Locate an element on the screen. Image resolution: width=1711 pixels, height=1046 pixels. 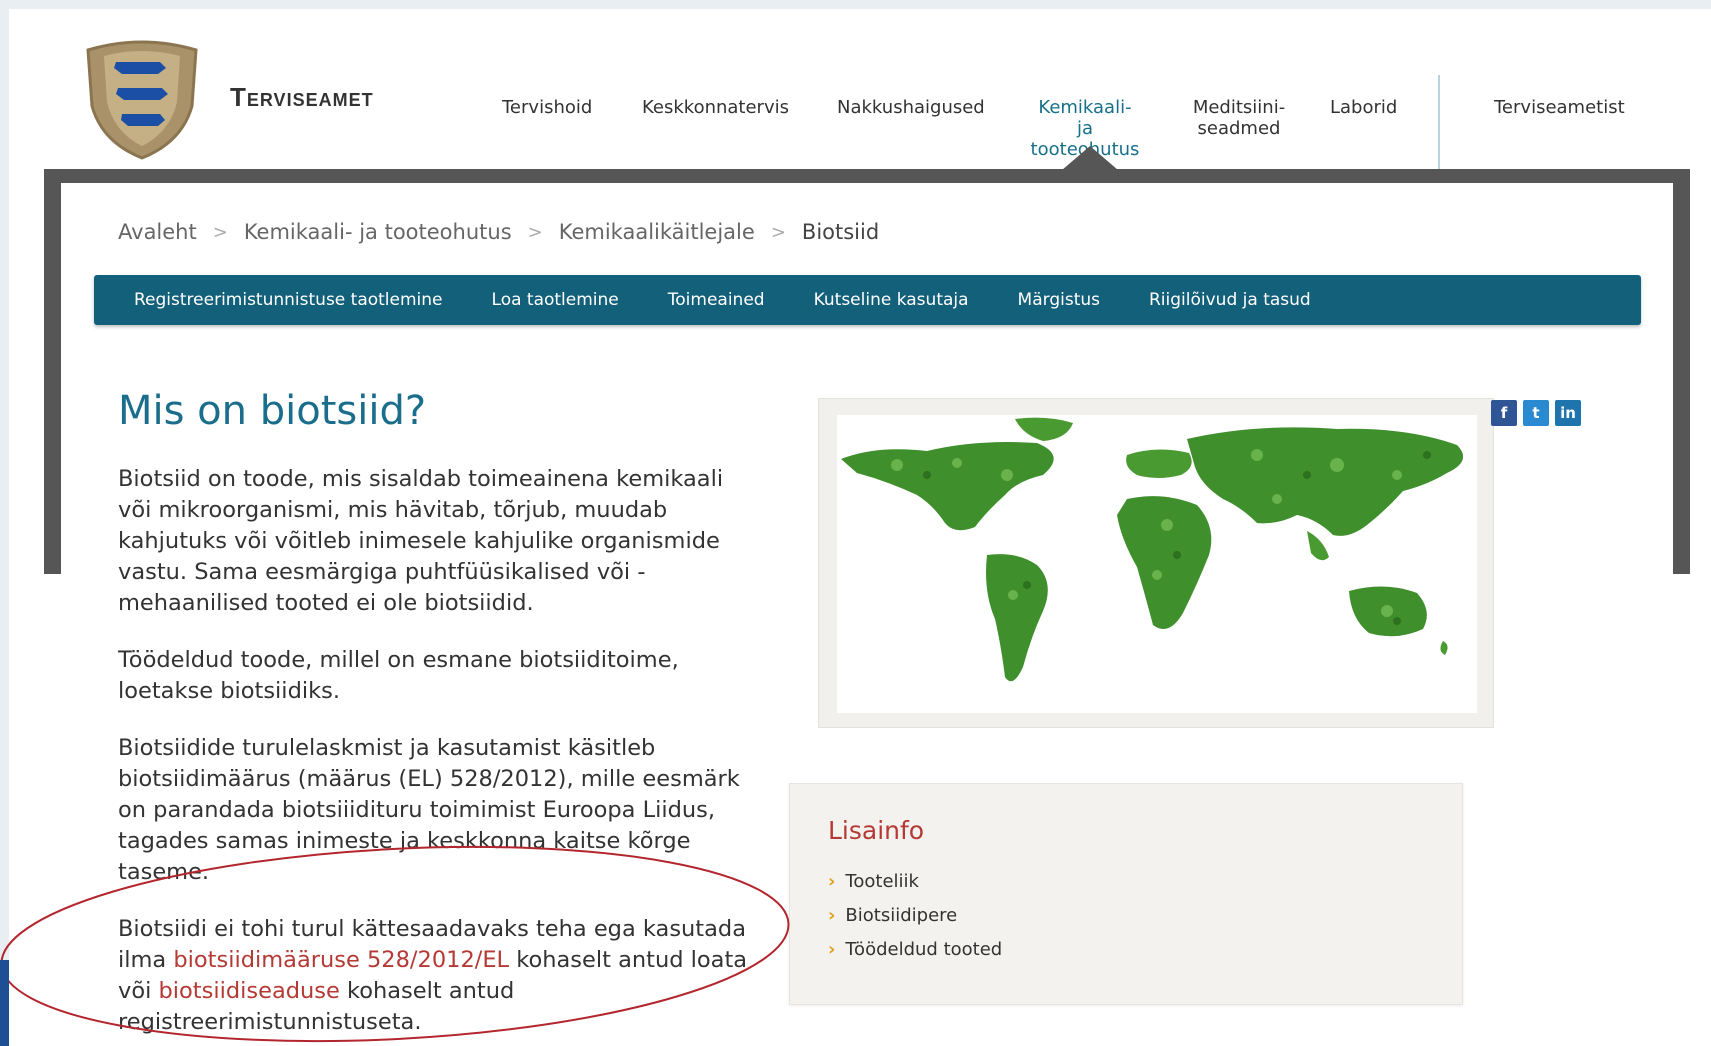
info-link-label: Tooteliik is located at coordinates (882, 881).